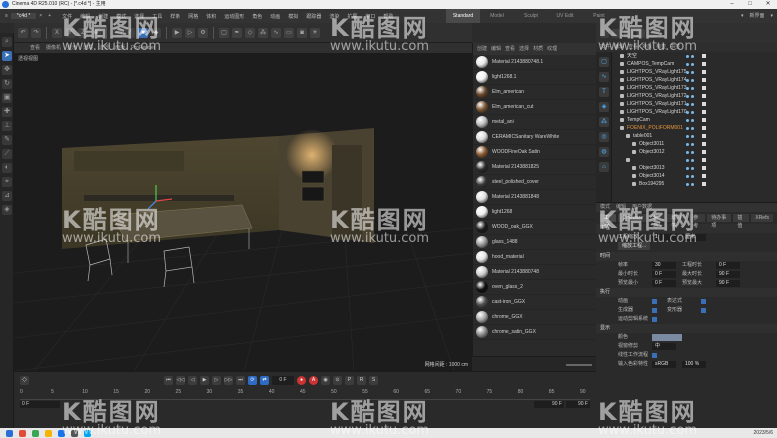 Image resolution: width=777 pixels, height=438 pixels. What do you see at coordinates (23, 32) in the screenshot?
I see `undo-icon: ↶` at bounding box center [23, 32].